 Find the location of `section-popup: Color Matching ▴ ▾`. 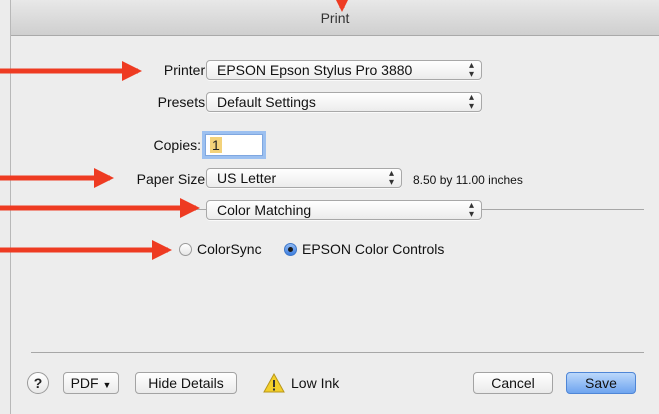

section-popup: Color Matching ▴ ▾ is located at coordinates (344, 210).